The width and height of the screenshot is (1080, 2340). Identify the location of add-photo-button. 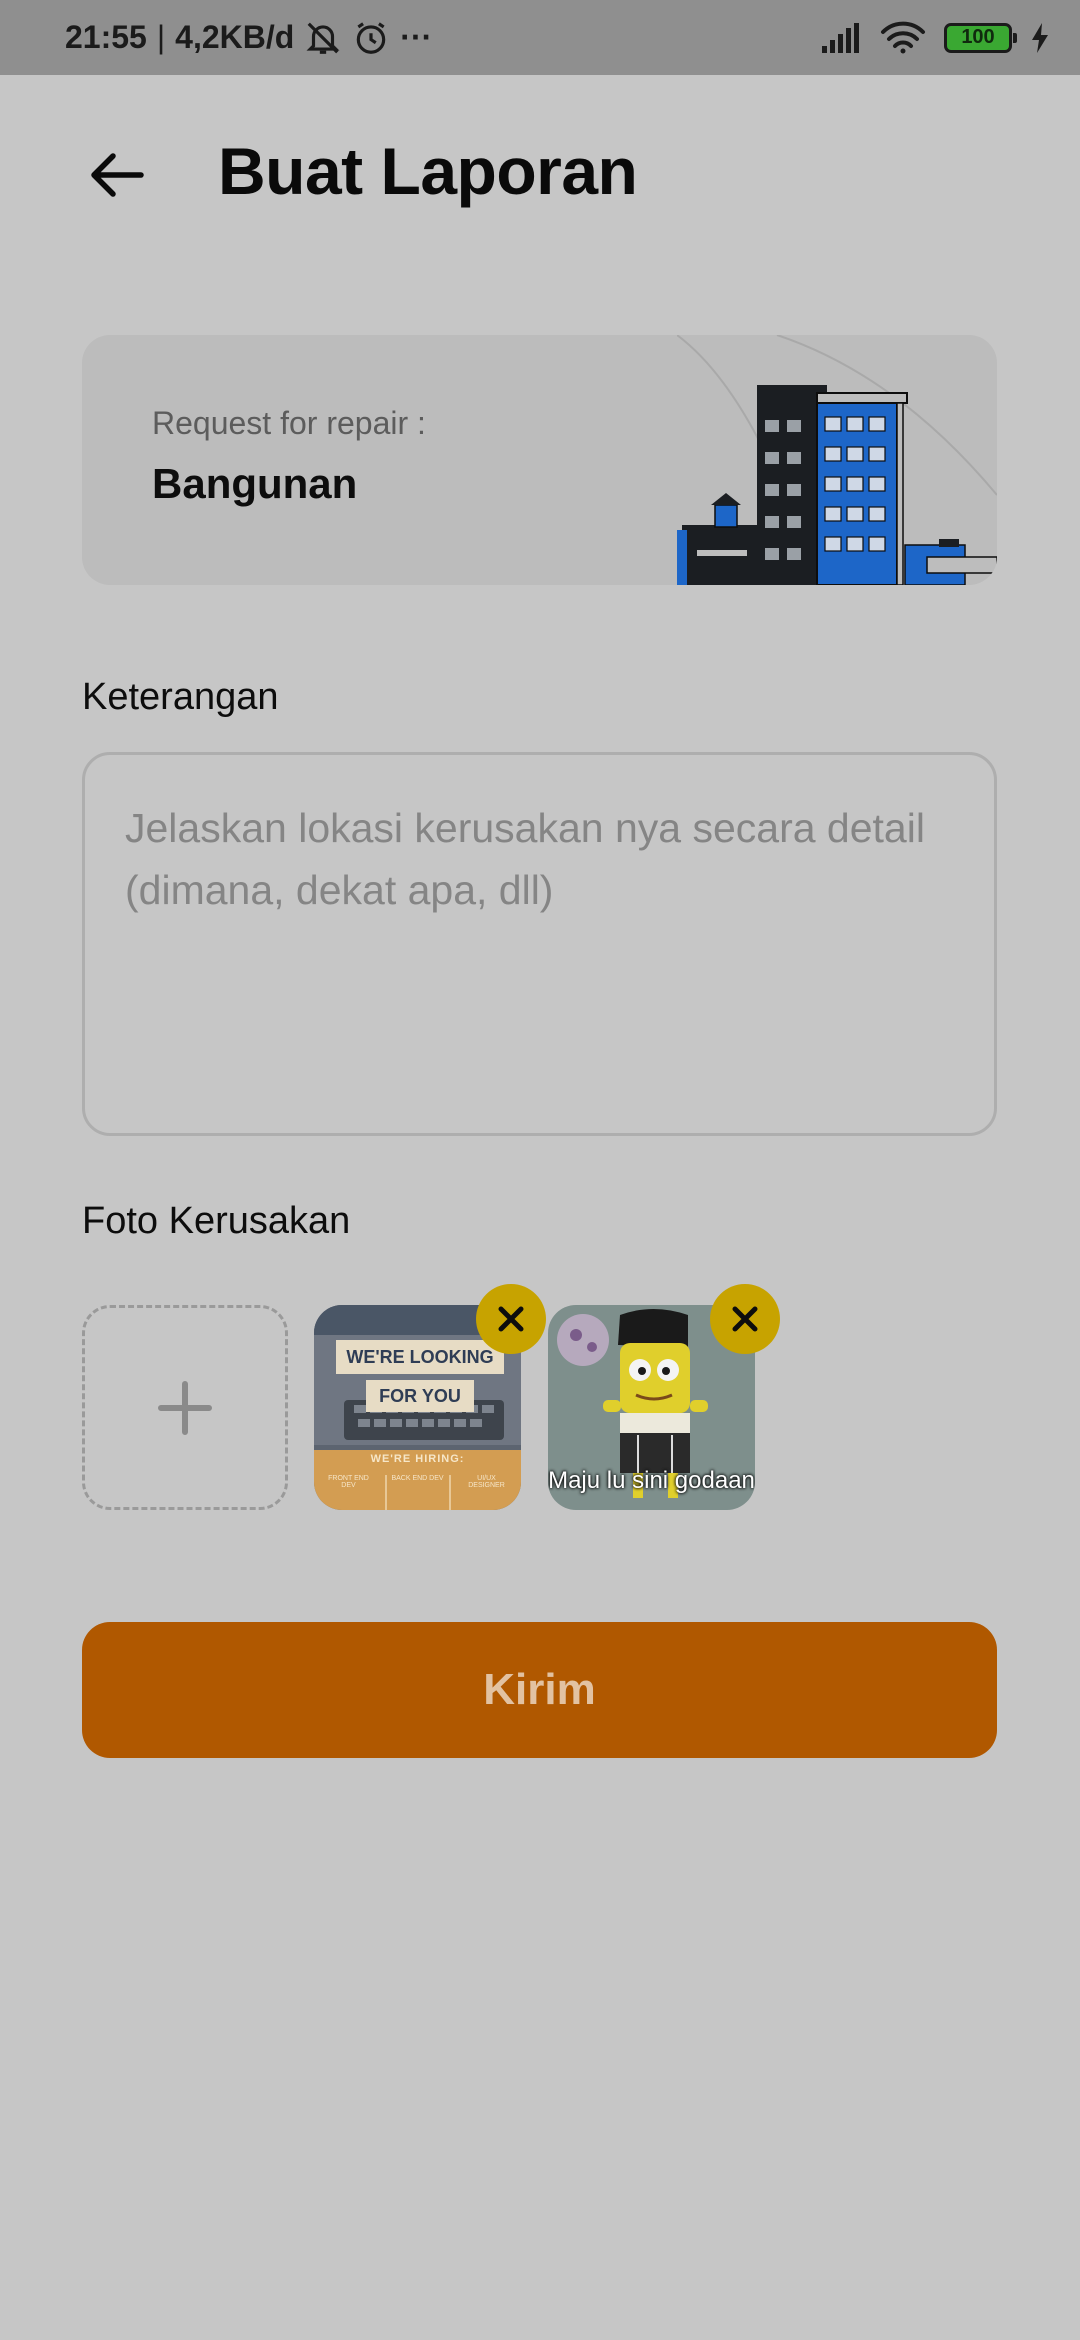
(185, 1407).